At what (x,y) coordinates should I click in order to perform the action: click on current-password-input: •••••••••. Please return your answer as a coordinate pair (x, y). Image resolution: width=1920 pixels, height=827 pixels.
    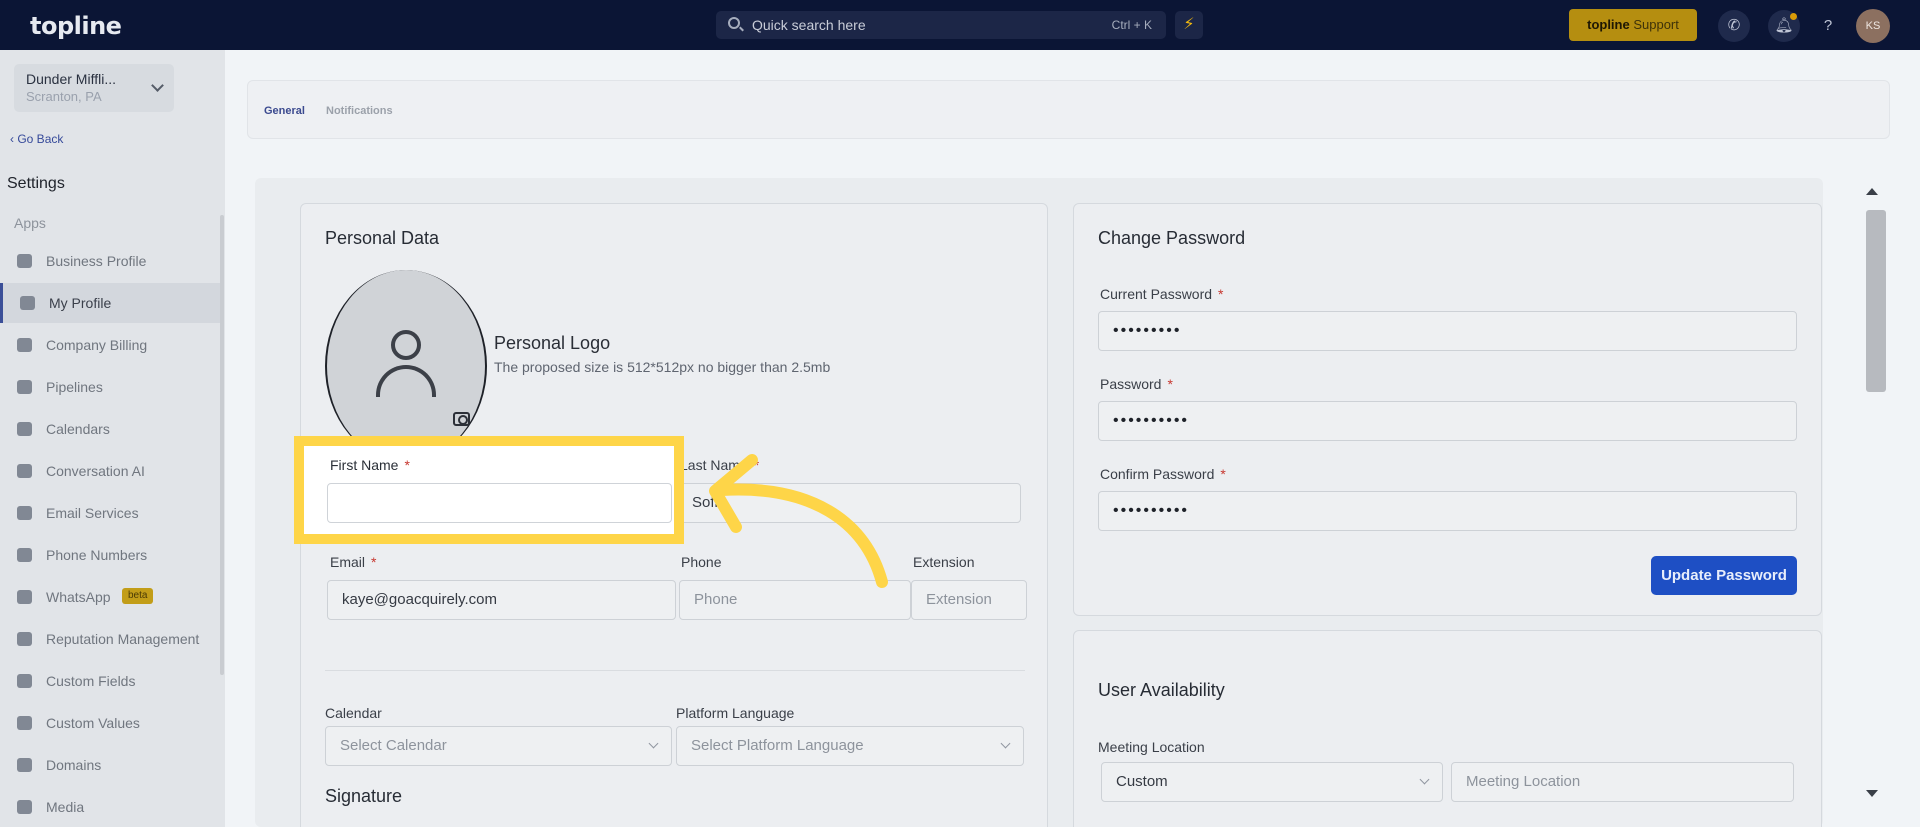
    Looking at the image, I should click on (1447, 331).